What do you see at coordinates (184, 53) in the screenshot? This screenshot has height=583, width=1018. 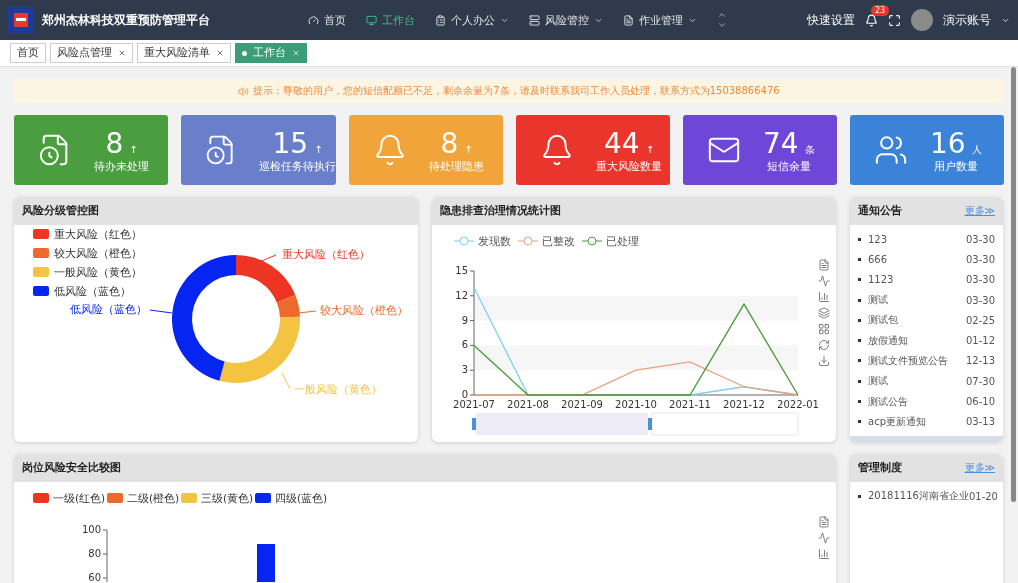 I see `page-tab: 重大风险清单` at bounding box center [184, 53].